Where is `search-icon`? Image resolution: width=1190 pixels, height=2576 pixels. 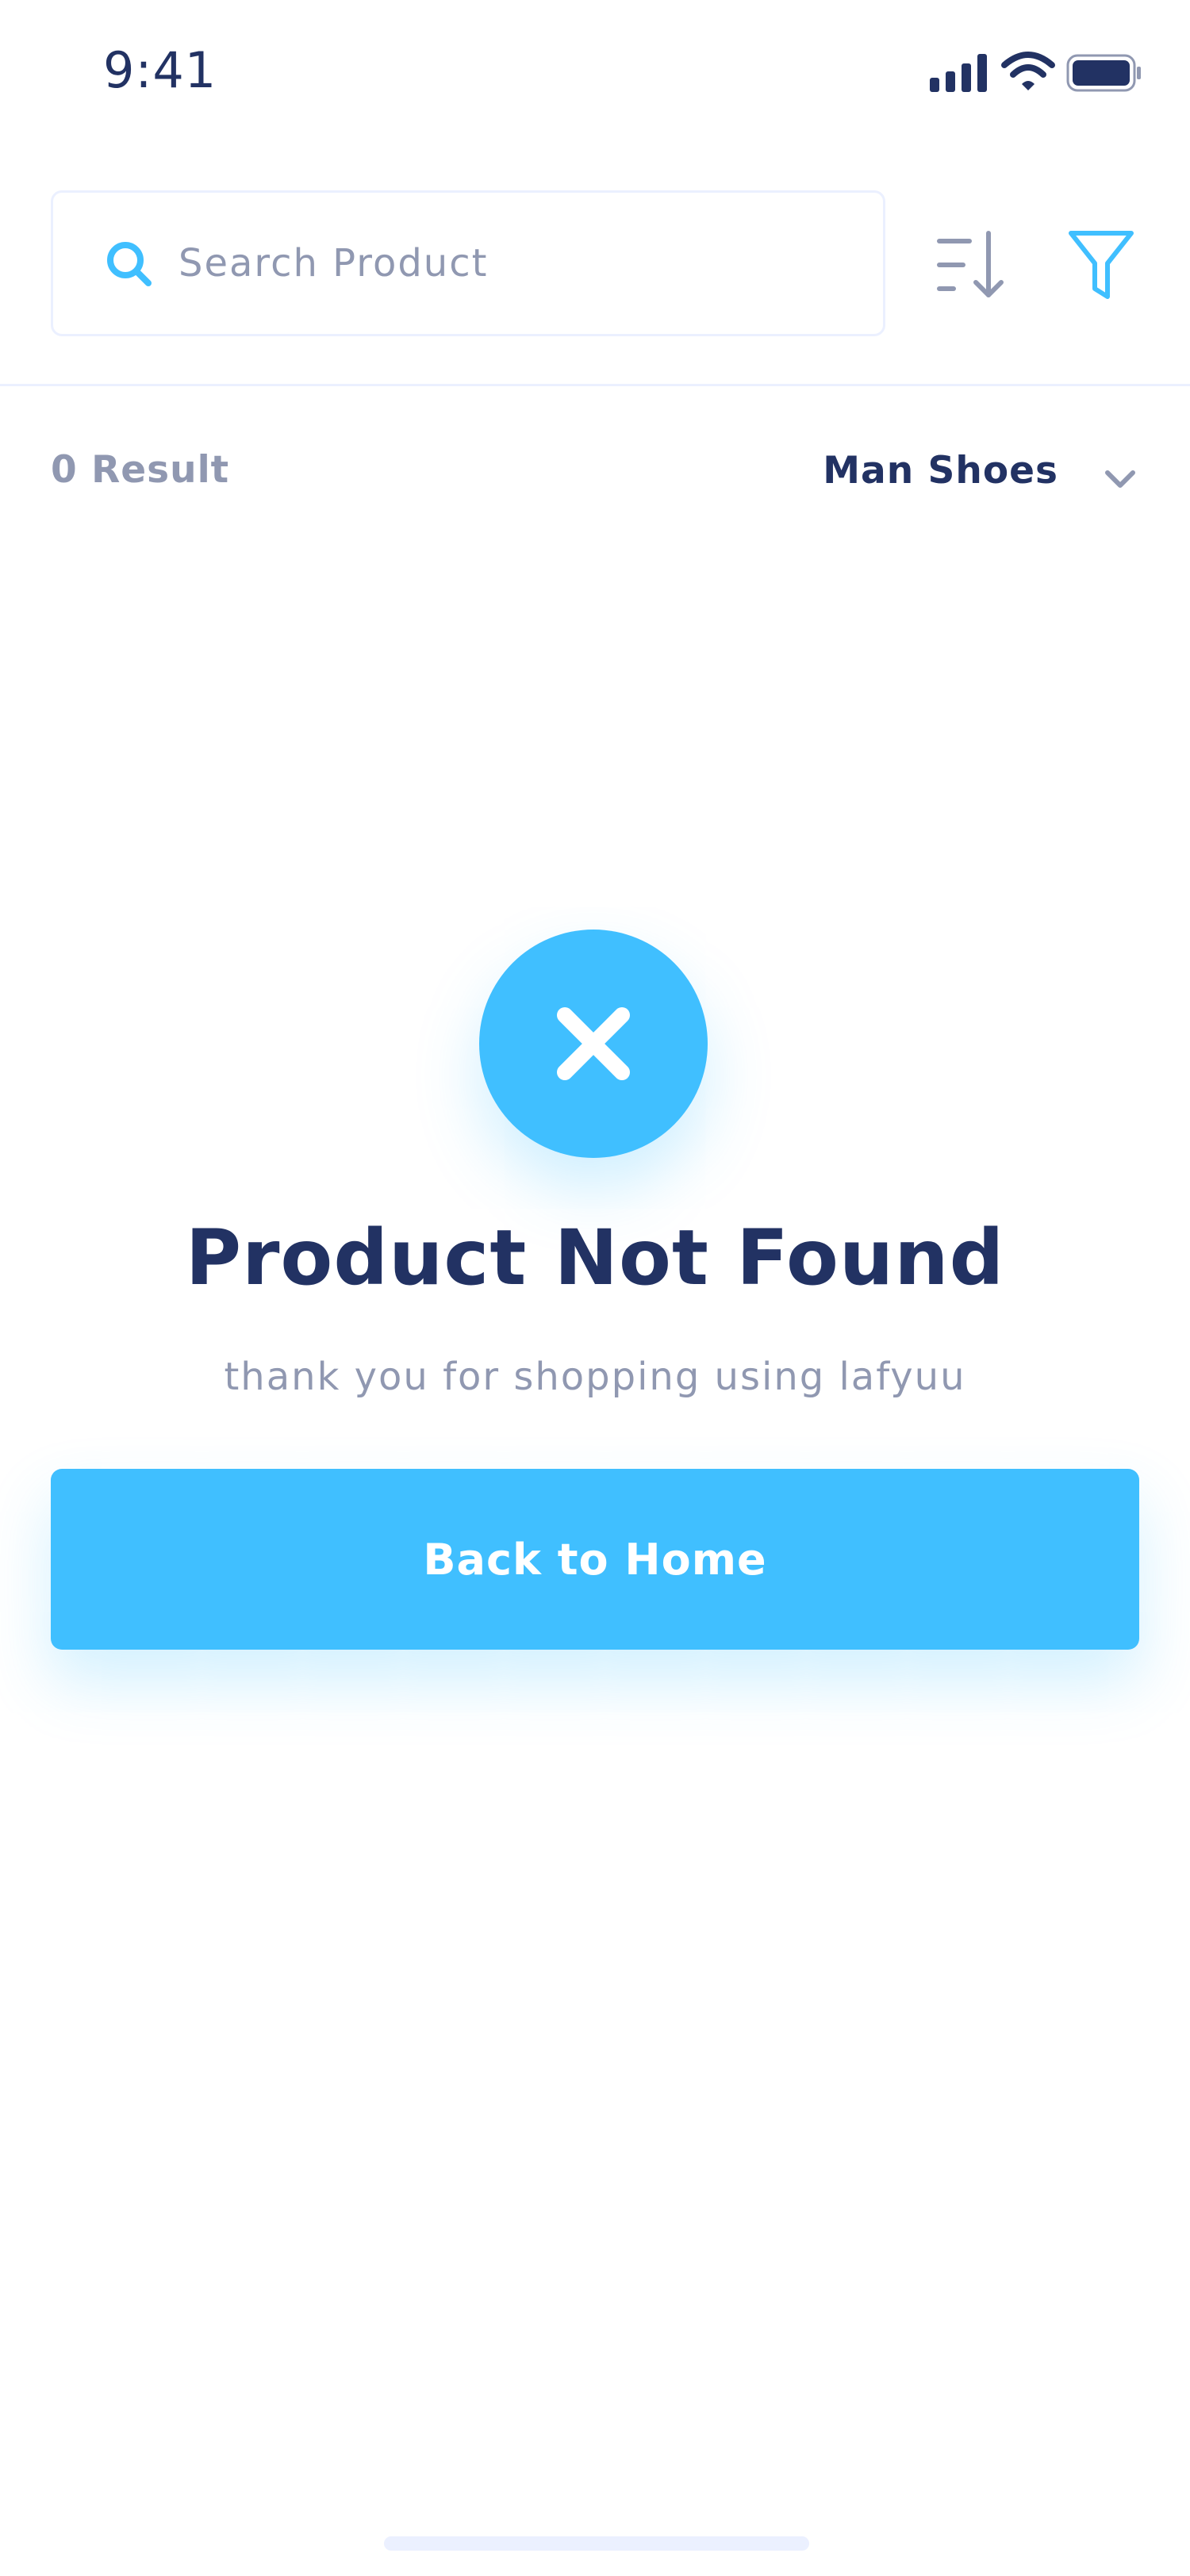 search-icon is located at coordinates (129, 264).